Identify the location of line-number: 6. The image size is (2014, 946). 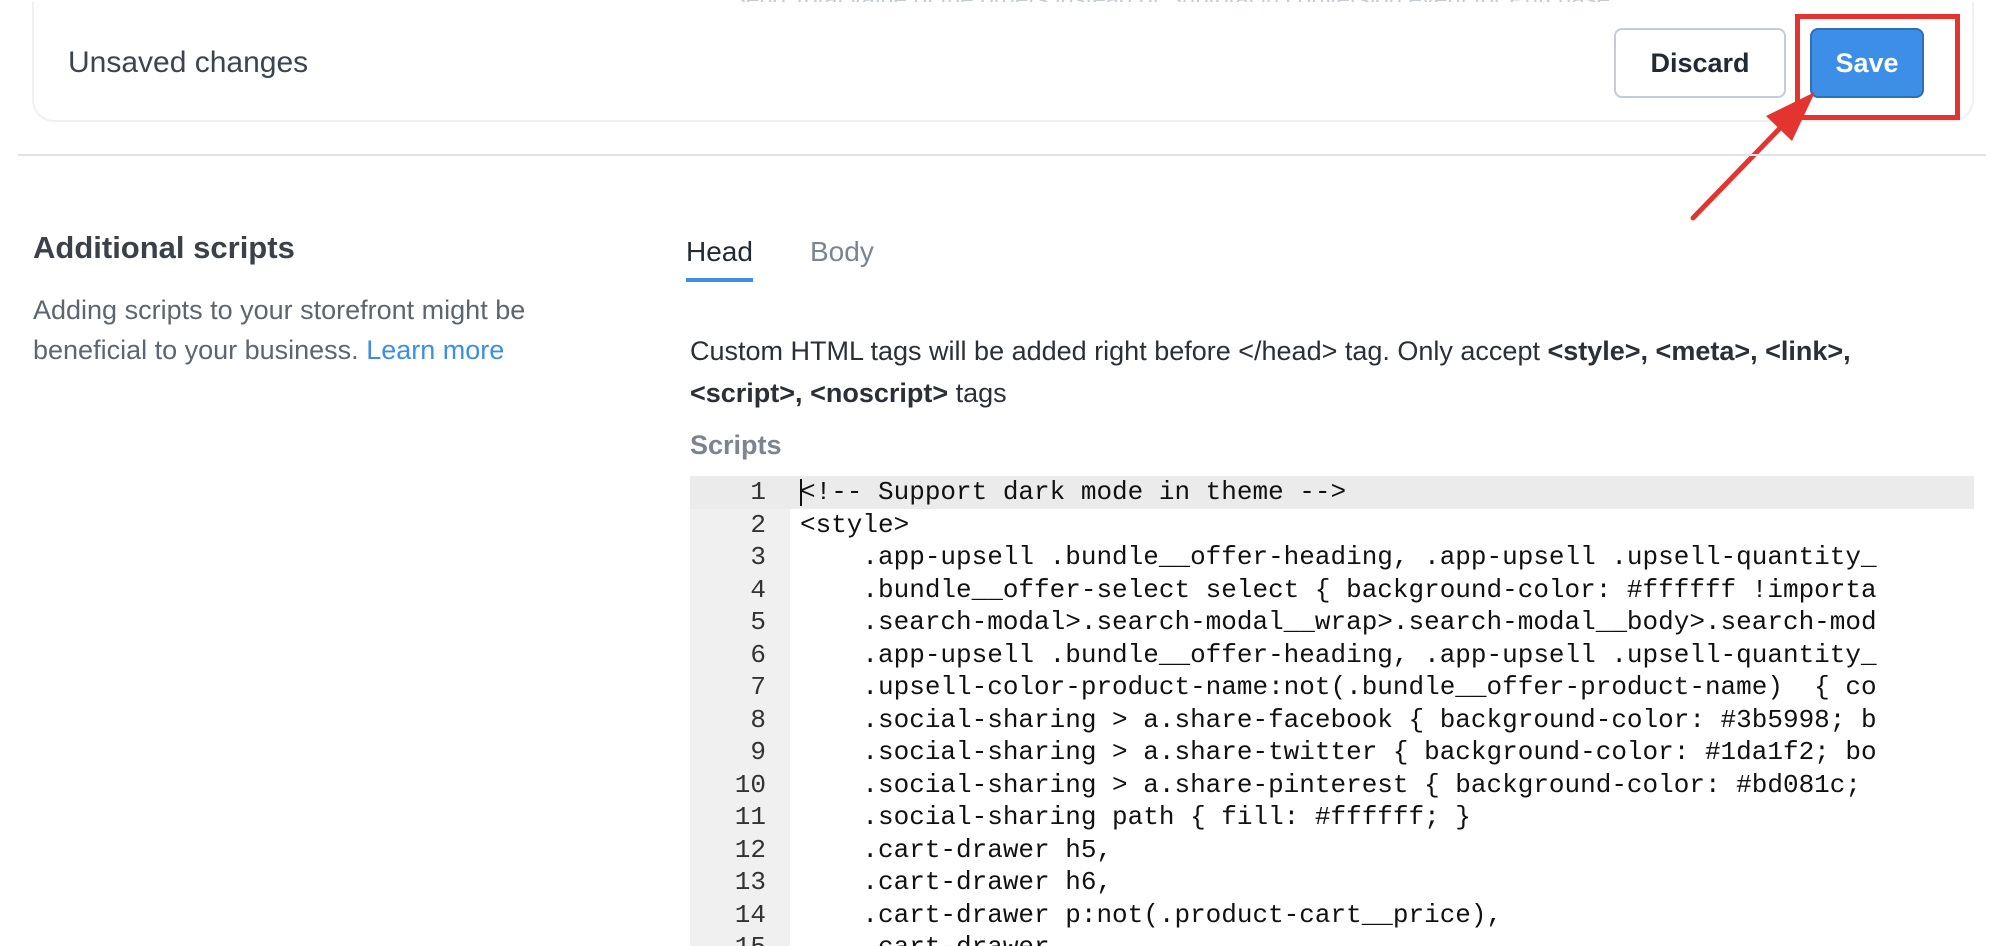
(758, 654).